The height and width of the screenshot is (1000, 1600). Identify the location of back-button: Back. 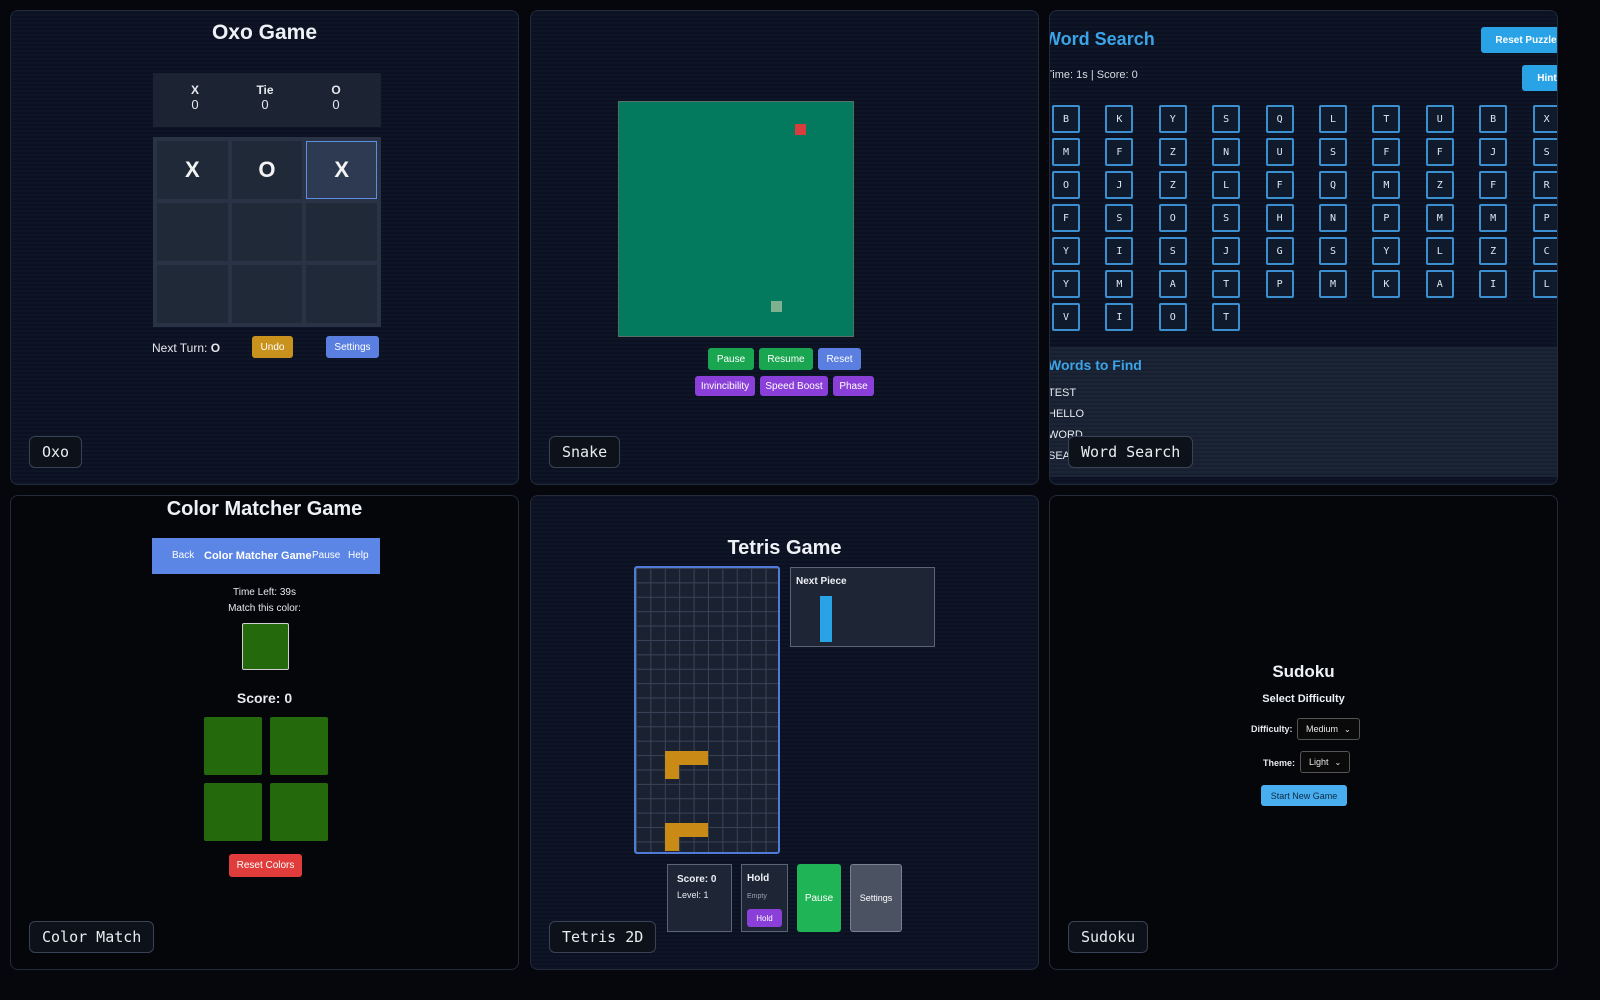
(183, 555).